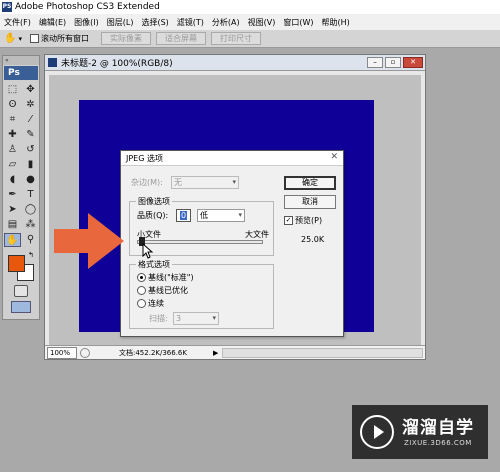  I want to click on baseline-optimized-label: 基线已优化, so click(168, 290).